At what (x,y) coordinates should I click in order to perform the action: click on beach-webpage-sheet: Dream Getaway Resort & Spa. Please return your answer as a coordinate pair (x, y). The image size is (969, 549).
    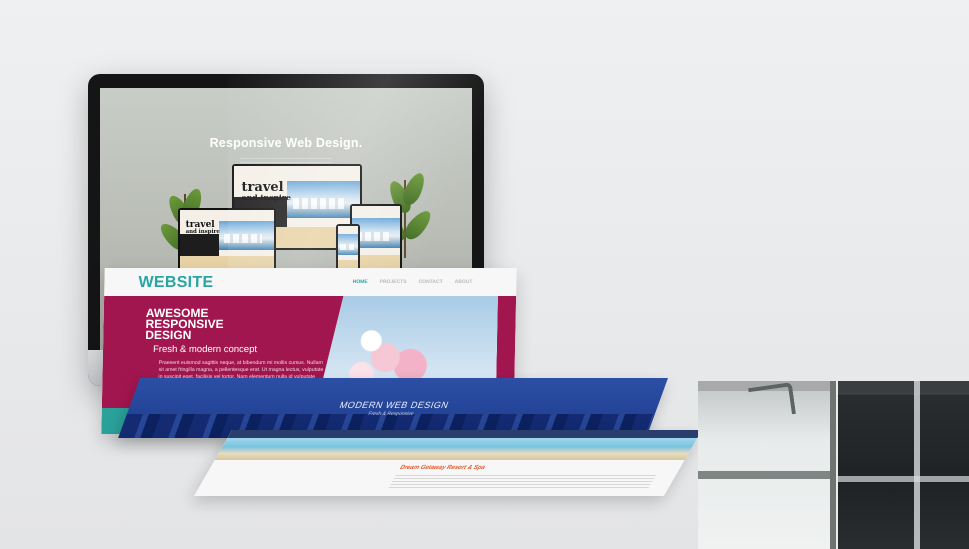
    Looking at the image, I should click on (447, 463).